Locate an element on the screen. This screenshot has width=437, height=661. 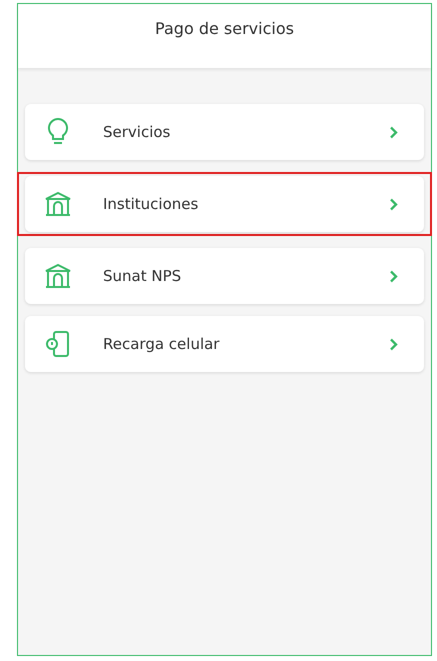
menu-item: Instituciones is located at coordinates (224, 204).